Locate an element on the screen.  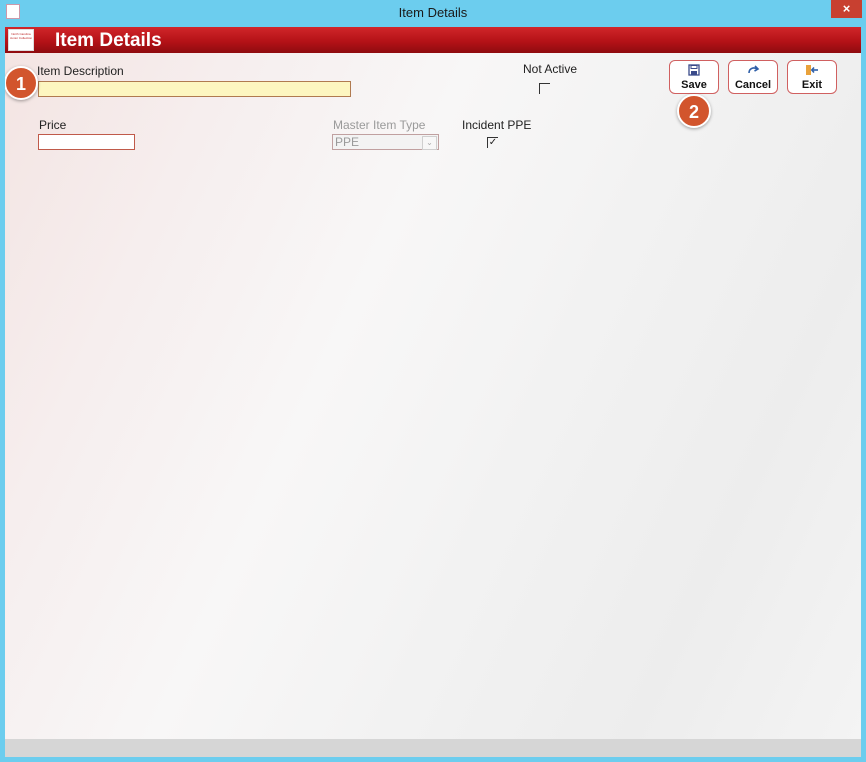
master-item-type-label: Master Item Type is located at coordinates (379, 125).